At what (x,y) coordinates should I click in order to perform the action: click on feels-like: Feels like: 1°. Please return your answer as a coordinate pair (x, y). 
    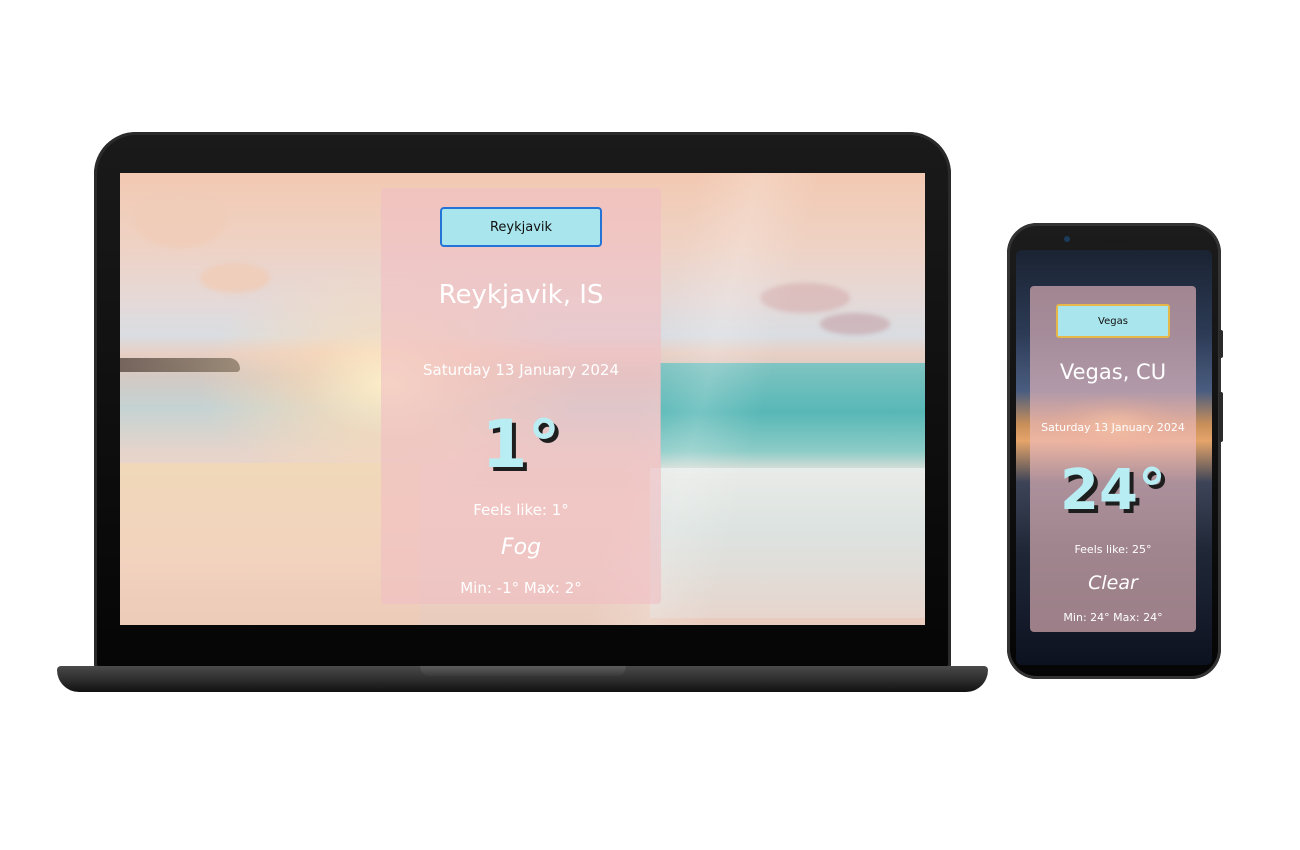
    Looking at the image, I should click on (521, 510).